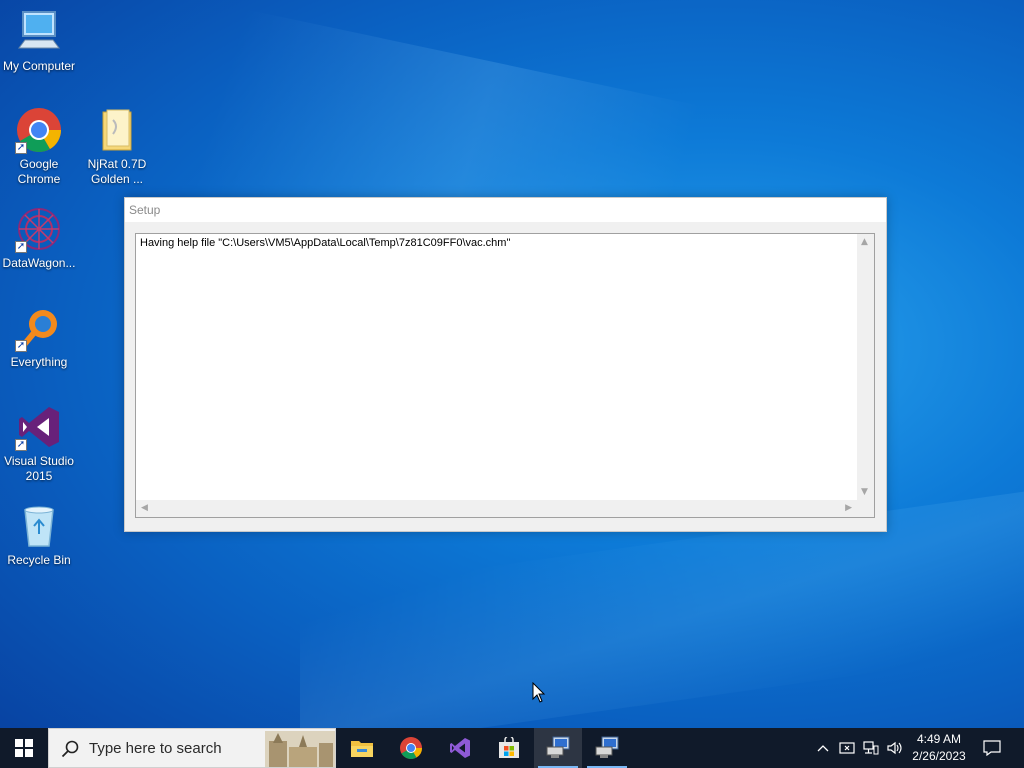 The image size is (1024, 768). What do you see at coordinates (39, 130) in the screenshot?
I see `chrome-icon: ➚` at bounding box center [39, 130].